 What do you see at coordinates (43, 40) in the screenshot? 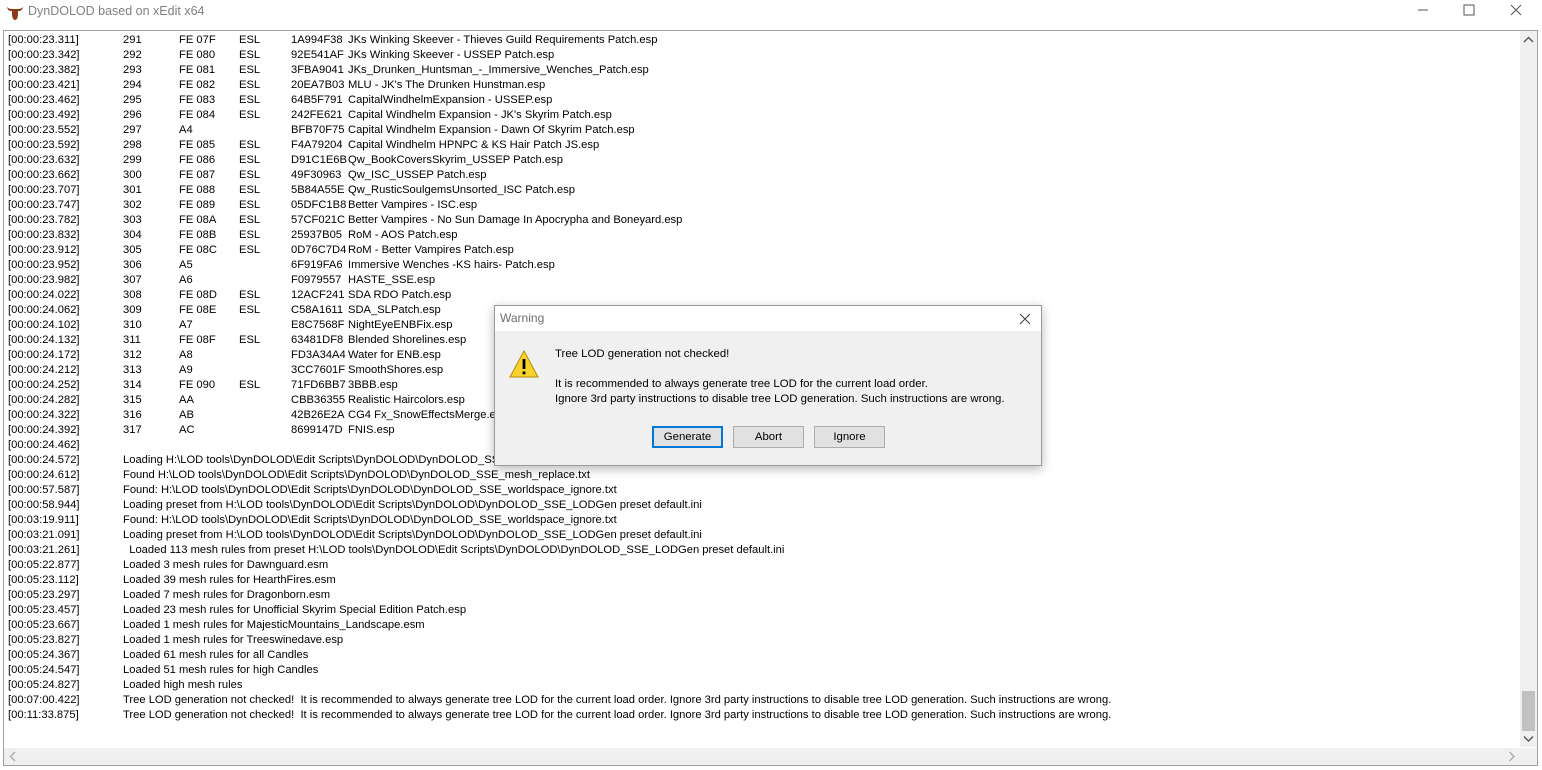
I see `log-timestamp: [00:00:23.311]` at bounding box center [43, 40].